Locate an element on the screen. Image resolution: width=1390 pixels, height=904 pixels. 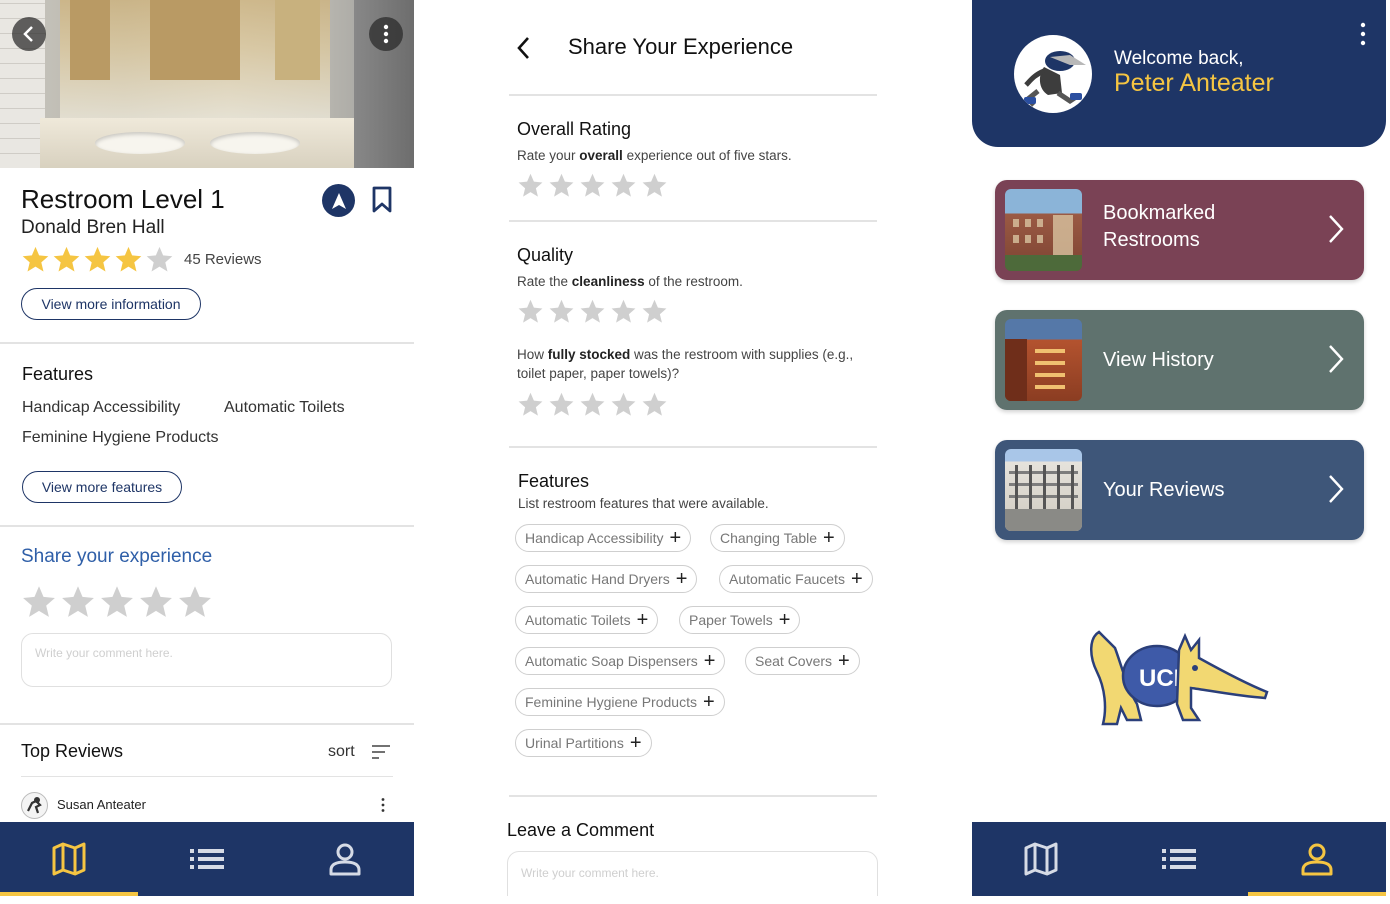
sort-icon is located at coordinates (381, 752).